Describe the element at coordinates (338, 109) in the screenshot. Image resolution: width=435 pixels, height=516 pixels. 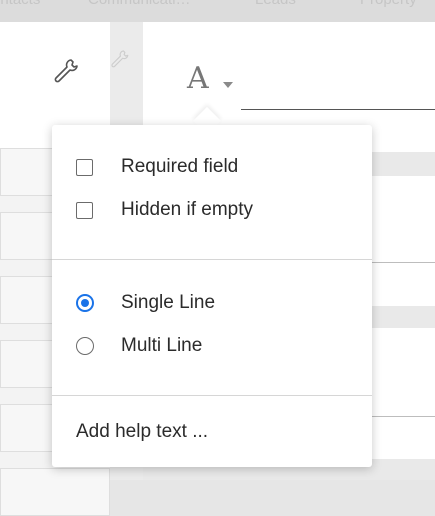
I see `field-underline` at that location.